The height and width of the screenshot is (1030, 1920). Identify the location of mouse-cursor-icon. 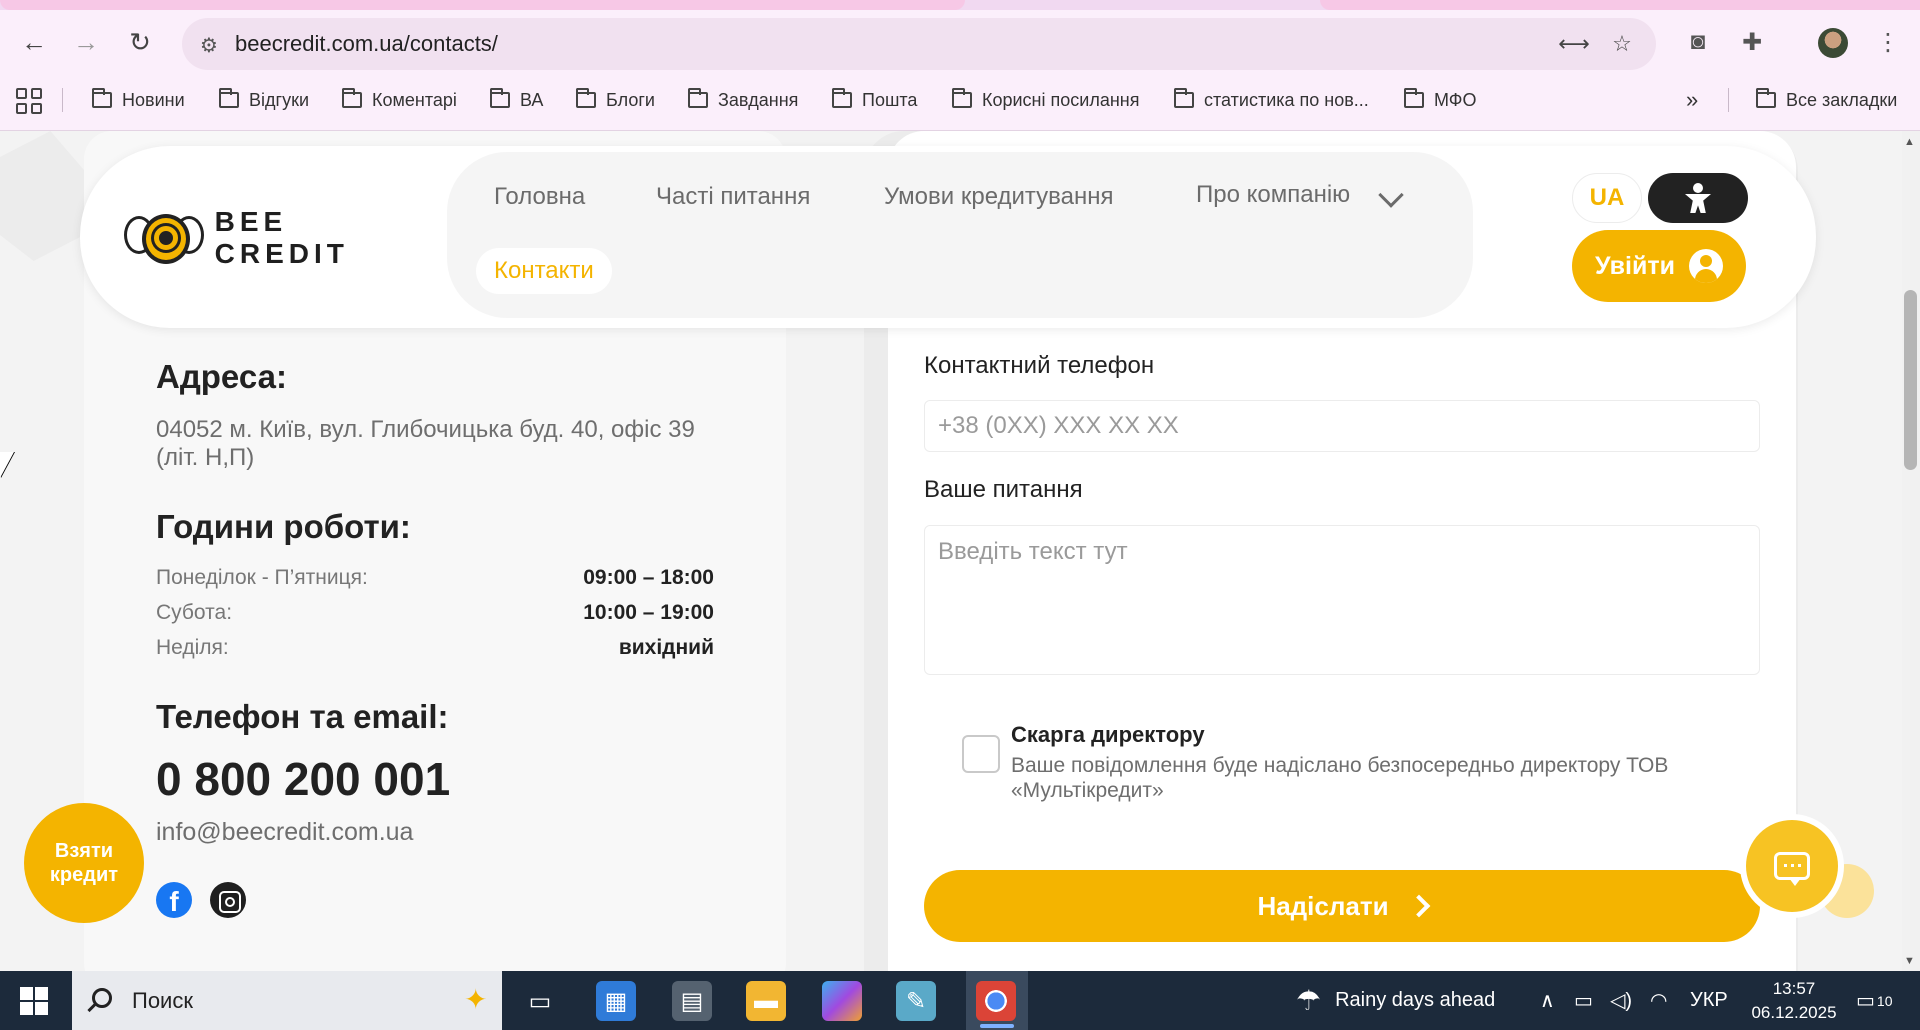
(7, 465).